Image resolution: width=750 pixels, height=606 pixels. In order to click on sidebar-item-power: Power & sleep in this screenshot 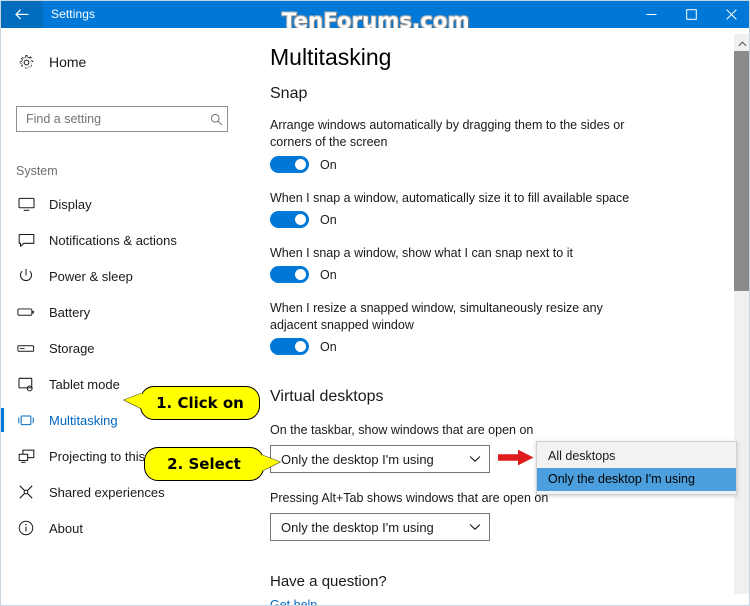, I will do `click(129, 276)`.